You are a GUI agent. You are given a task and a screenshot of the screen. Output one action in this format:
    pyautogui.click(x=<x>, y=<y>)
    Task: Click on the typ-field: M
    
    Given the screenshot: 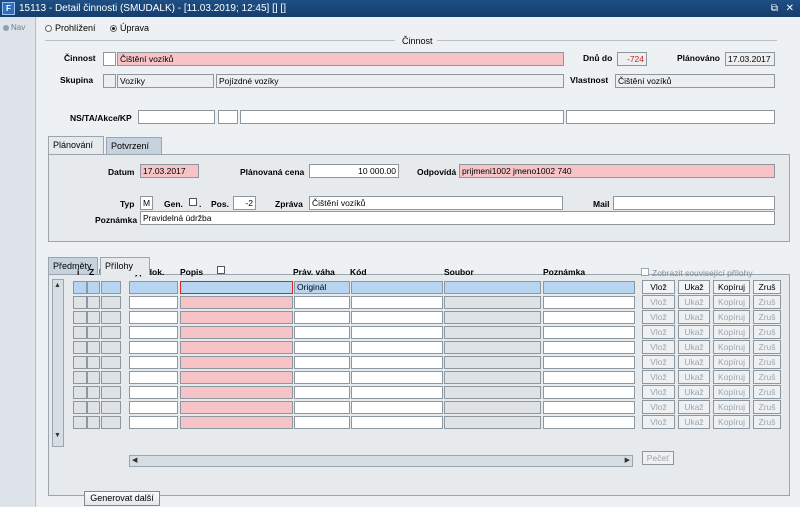 What is the action you would take?
    pyautogui.click(x=146, y=203)
    